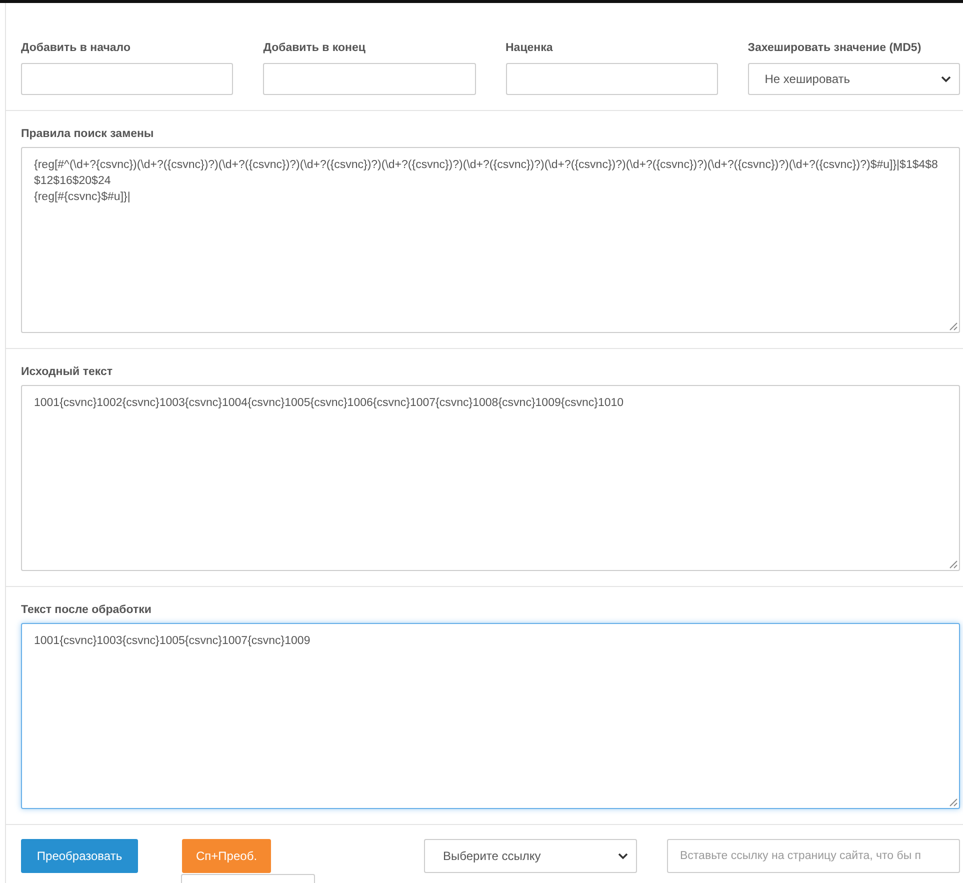  I want to click on select-dropdown: Не хешировать, so click(854, 79).